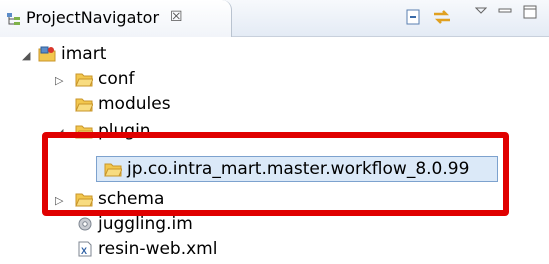 The height and width of the screenshot is (264, 549). Describe the element at coordinates (274, 18) in the screenshot. I see `view-tabbar: ProjectNavigator ☒` at that location.